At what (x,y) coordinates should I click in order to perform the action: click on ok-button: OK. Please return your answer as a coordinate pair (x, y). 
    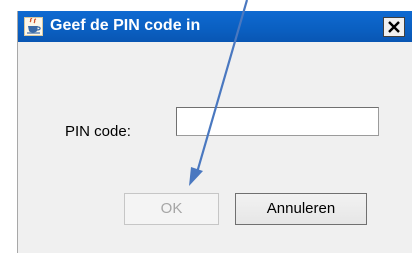
    Looking at the image, I should click on (171, 209).